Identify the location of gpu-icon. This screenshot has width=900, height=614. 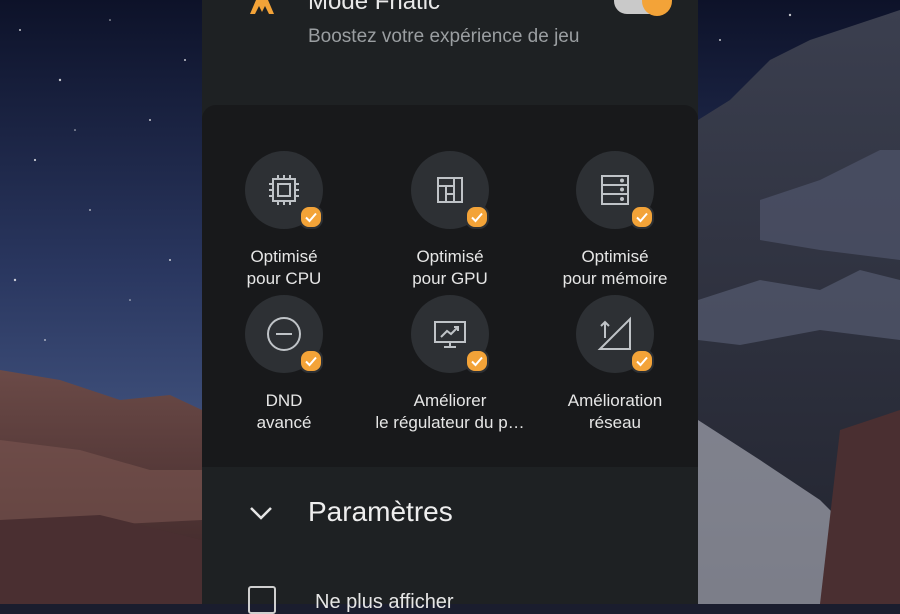
(450, 190).